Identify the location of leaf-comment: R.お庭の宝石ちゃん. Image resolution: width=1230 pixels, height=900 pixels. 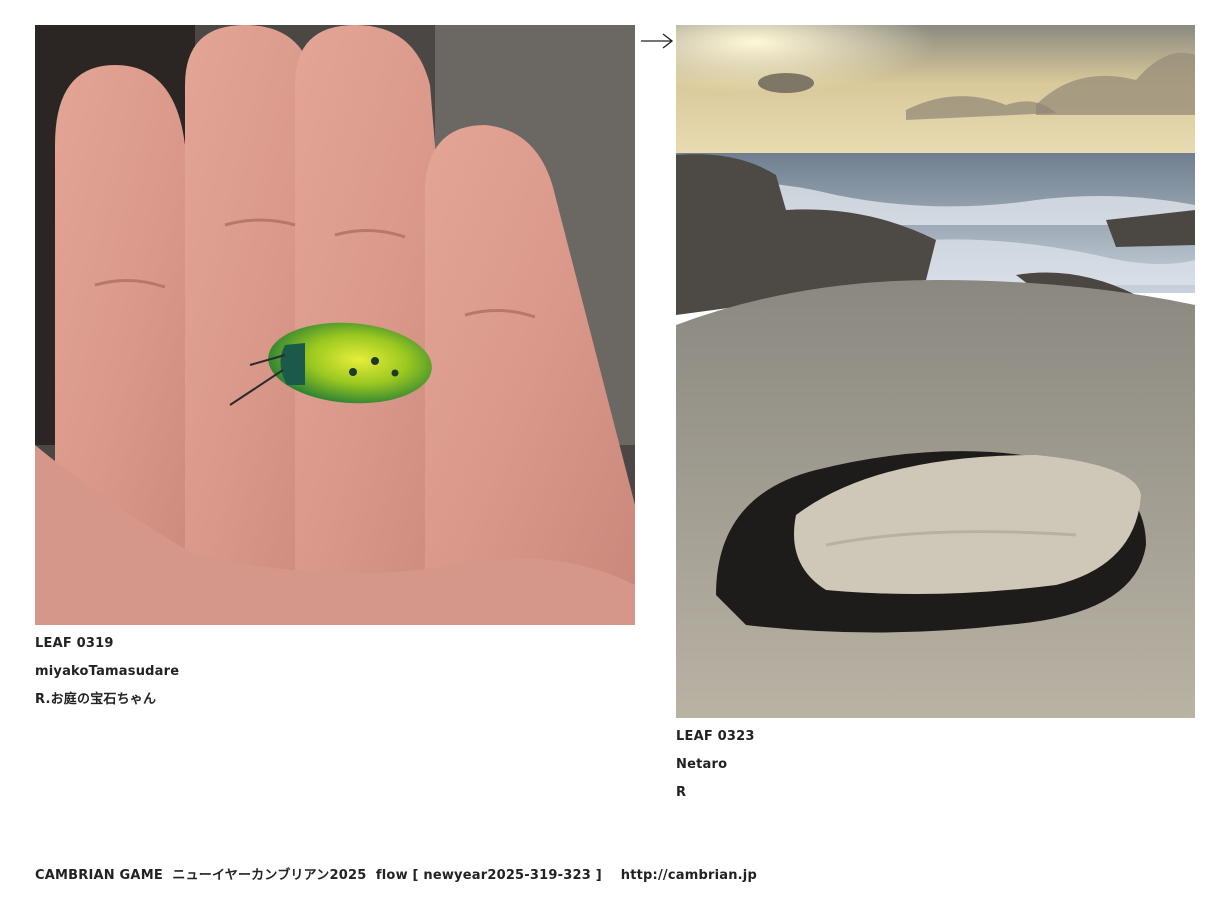
(96, 699).